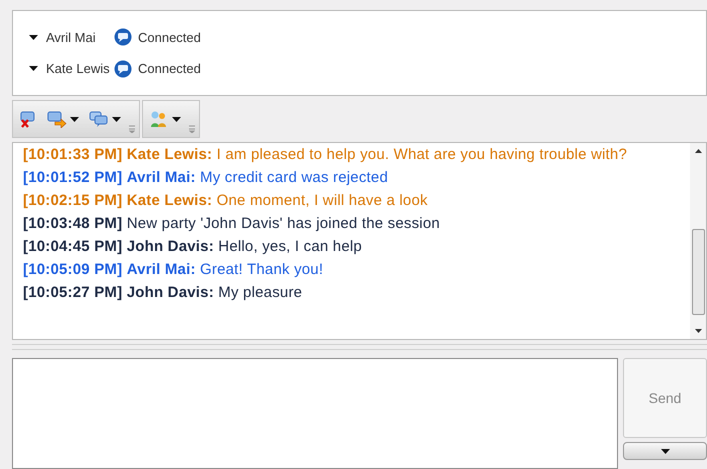 Image resolution: width=707 pixels, height=469 pixels. What do you see at coordinates (698, 272) in the screenshot?
I see `scroll-thumb` at bounding box center [698, 272].